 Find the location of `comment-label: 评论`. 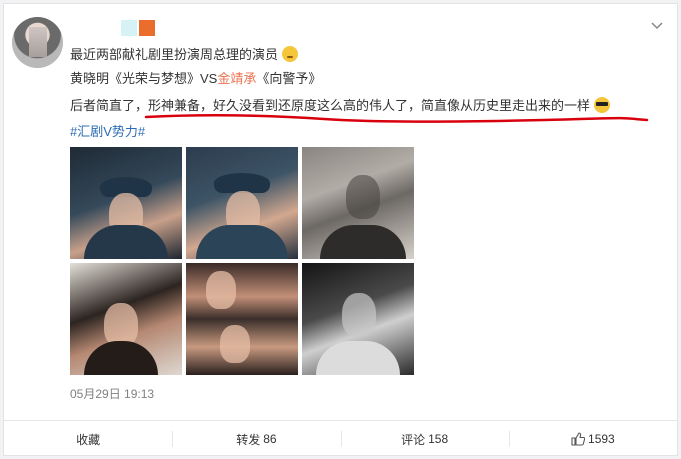

comment-label: 评论 is located at coordinates (413, 439).